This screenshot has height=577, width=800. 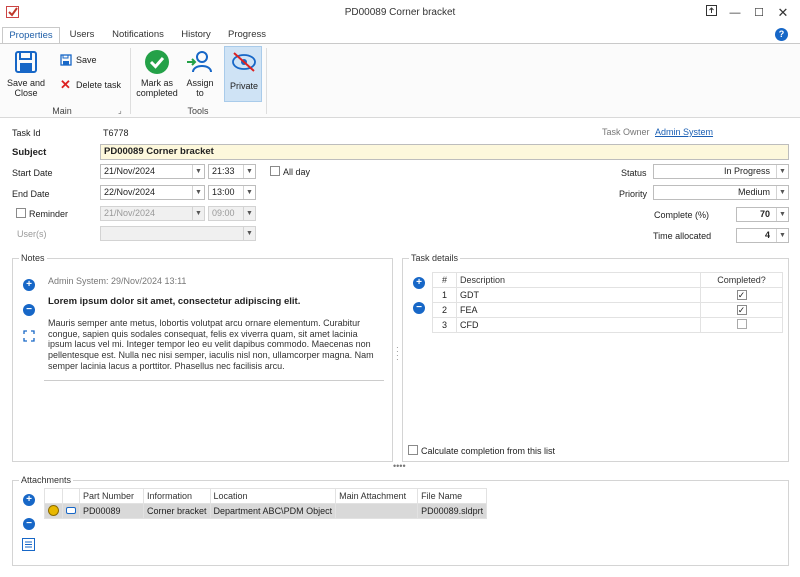 What do you see at coordinates (682, 236) in the screenshot?
I see `time-allocated-label: Time allocated` at bounding box center [682, 236].